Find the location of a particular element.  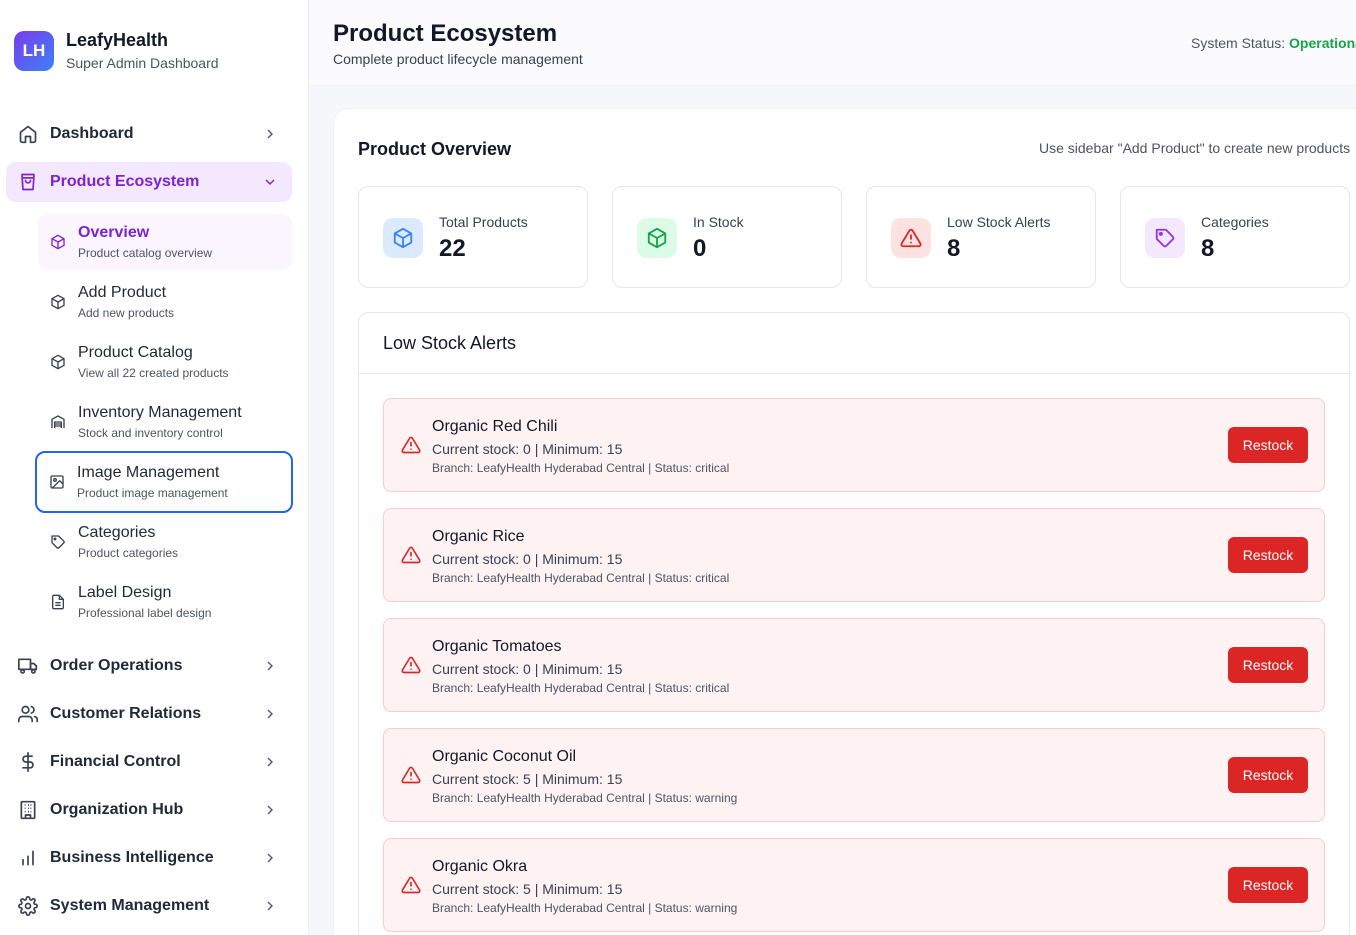

sidebar-item-label: Product Ecosystem is located at coordinates (125, 181).